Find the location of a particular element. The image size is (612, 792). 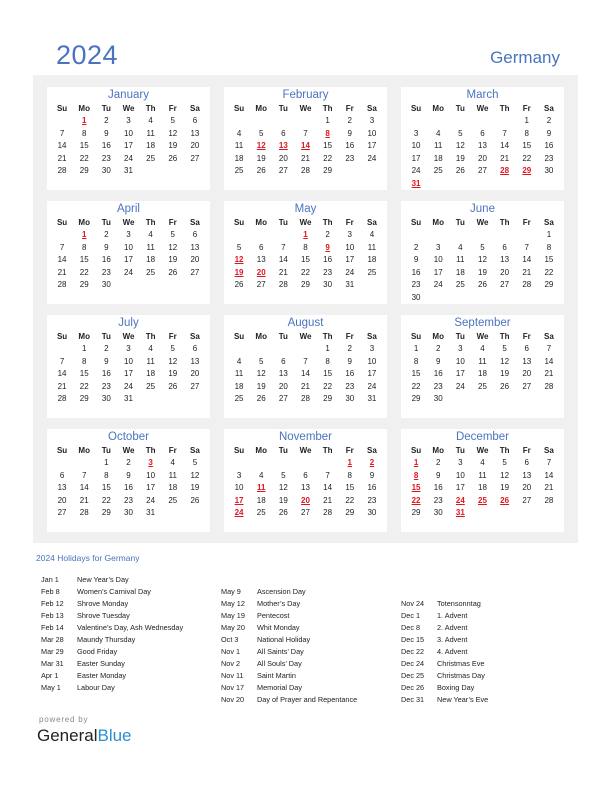

holiday-day: 8 is located at coordinates (416, 475).